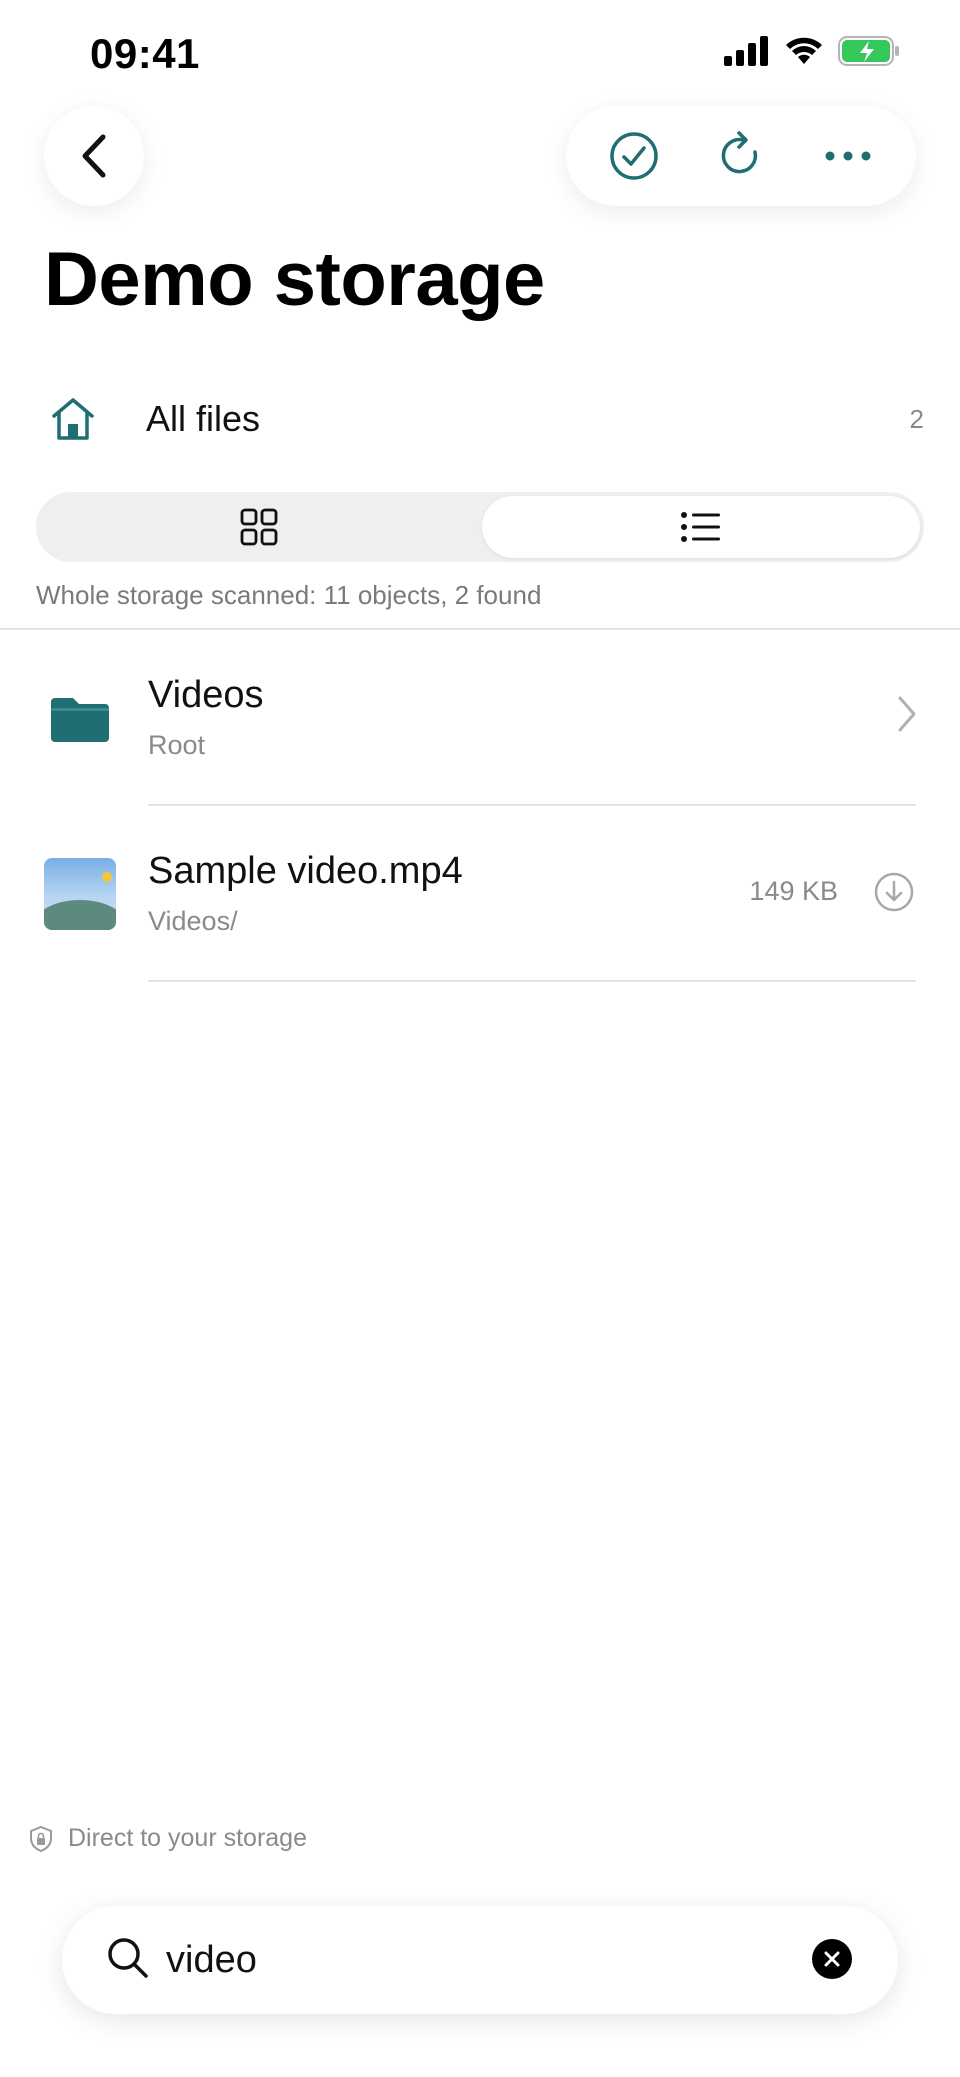 The width and height of the screenshot is (960, 2077). What do you see at coordinates (80, 915) in the screenshot?
I see `hill-shape` at bounding box center [80, 915].